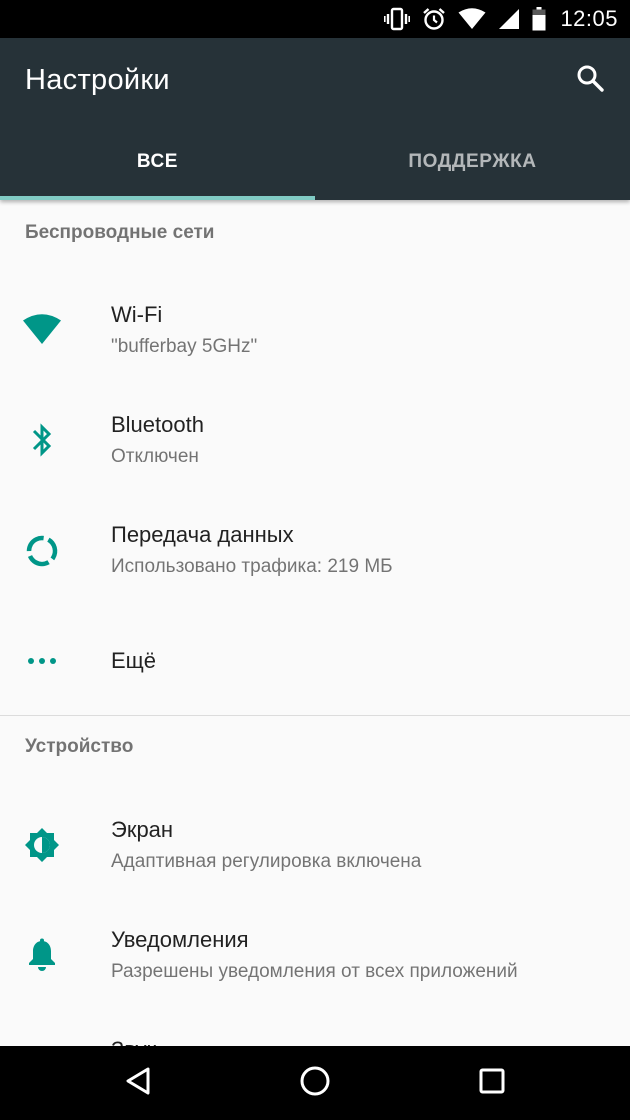 The image size is (630, 1120). I want to click on brightness-icon, so click(42, 845).